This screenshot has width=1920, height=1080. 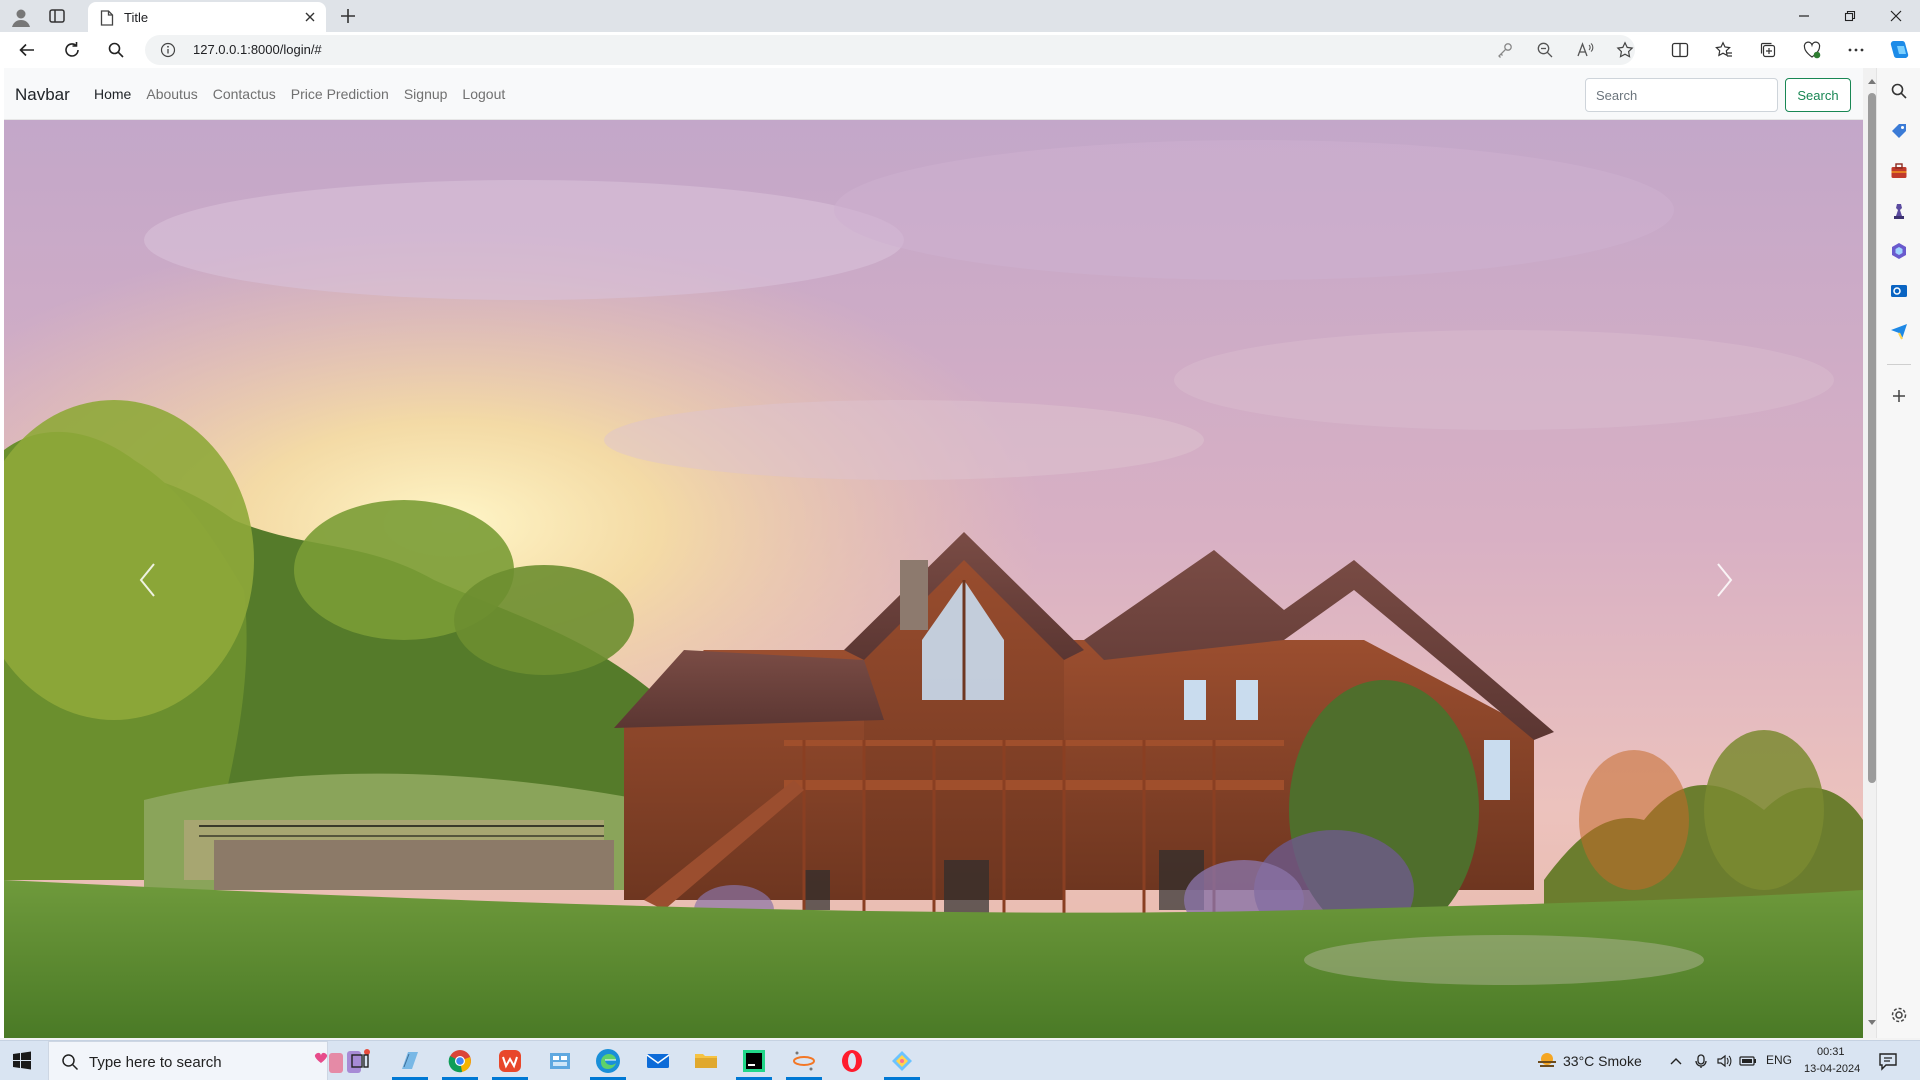 What do you see at coordinates (57, 16) in the screenshot?
I see `tab-actions-icon` at bounding box center [57, 16].